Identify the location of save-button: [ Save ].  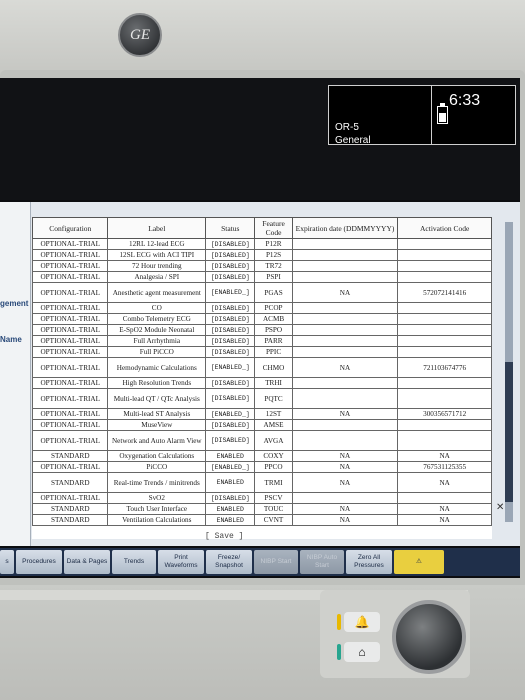
(224, 536).